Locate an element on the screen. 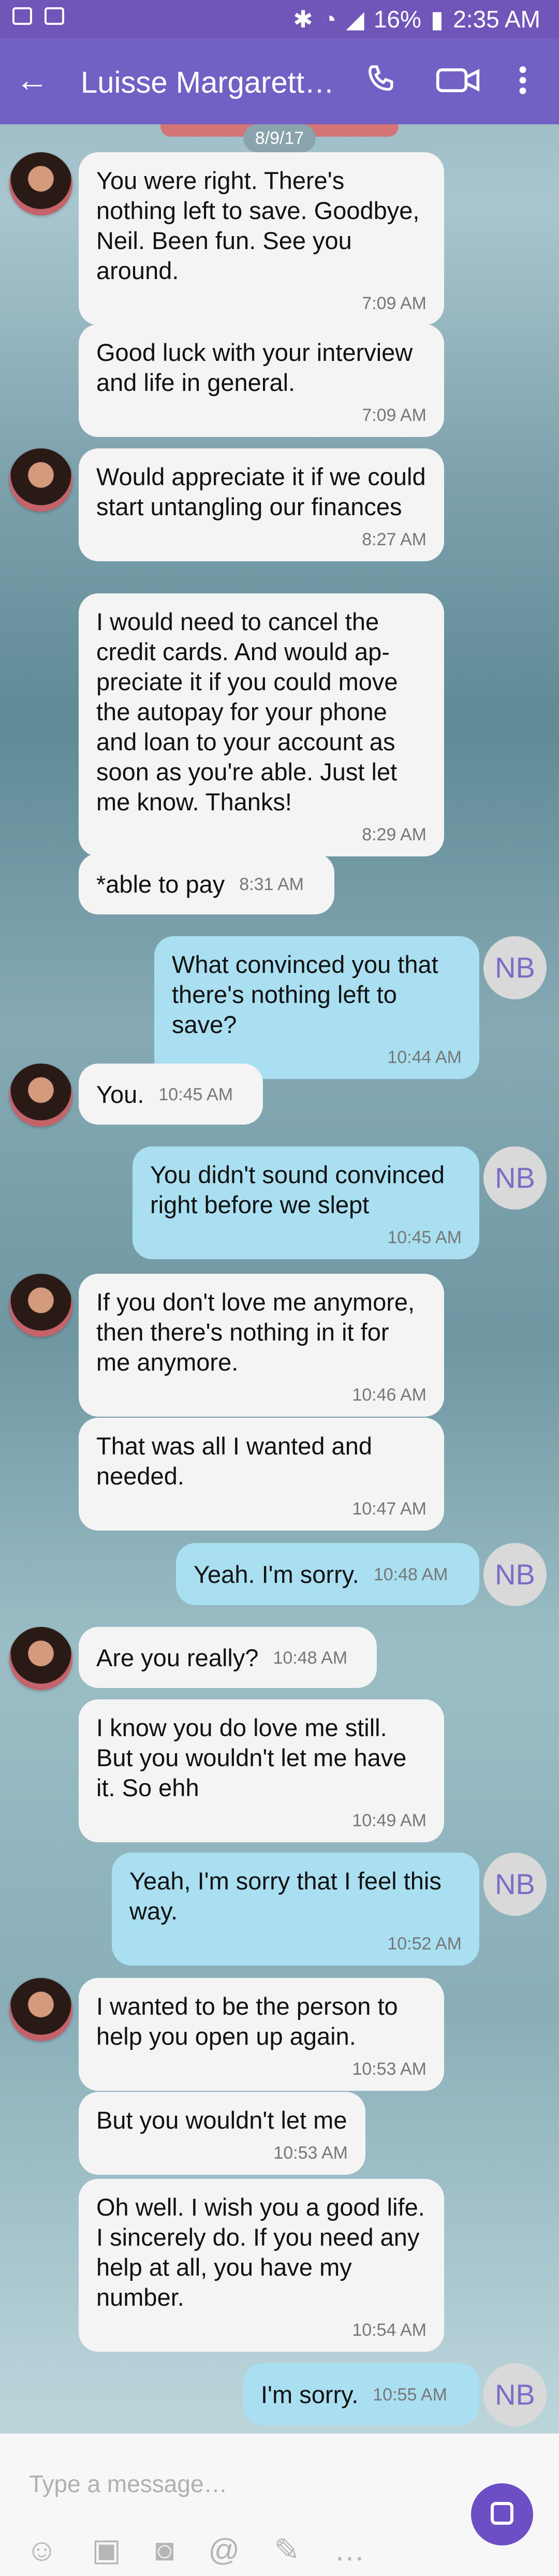 The width and height of the screenshot is (559, 2576). bluetooth-icon: ✱ is located at coordinates (303, 20).